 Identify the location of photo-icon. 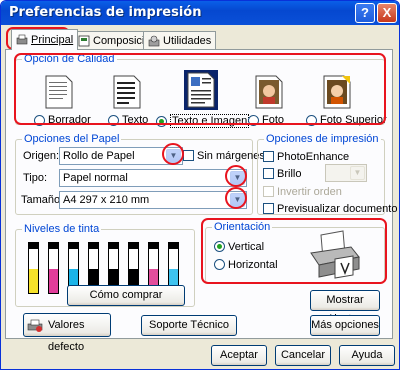
(269, 92).